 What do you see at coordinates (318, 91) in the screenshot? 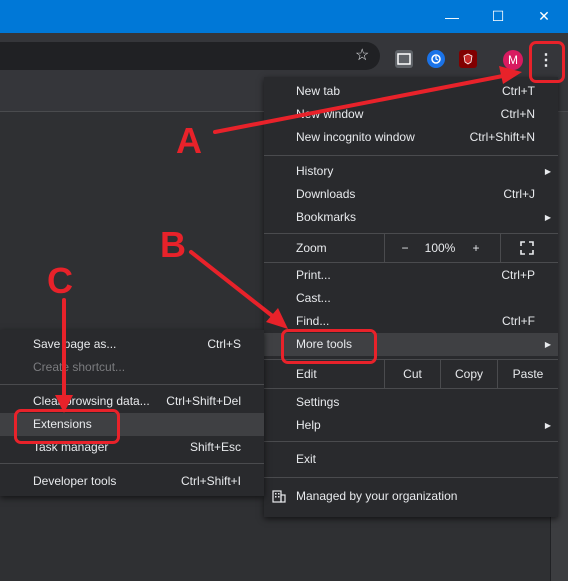
I see `menu-item-label: New tab` at bounding box center [318, 91].